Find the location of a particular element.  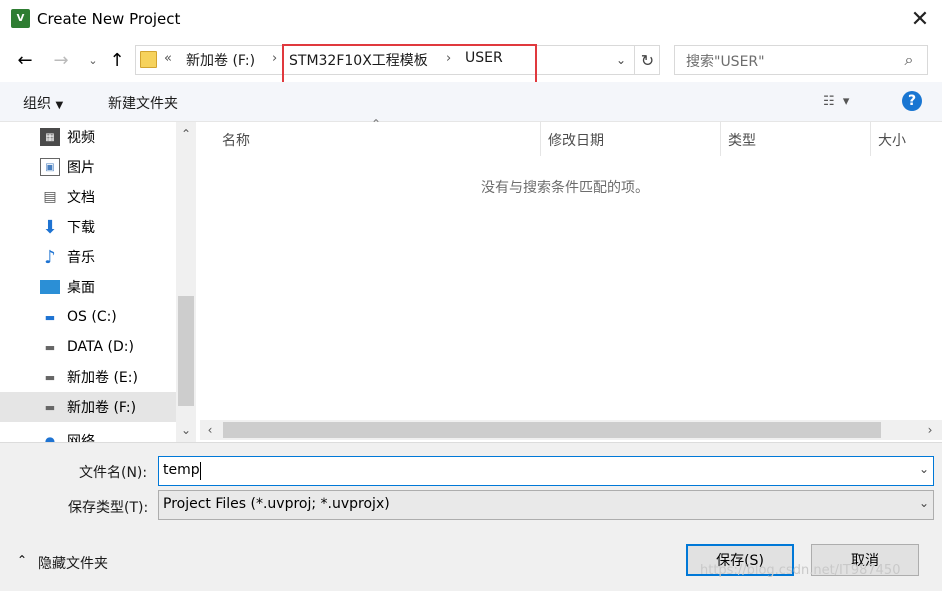

nav-item-label: 桌面 is located at coordinates (81, 288).